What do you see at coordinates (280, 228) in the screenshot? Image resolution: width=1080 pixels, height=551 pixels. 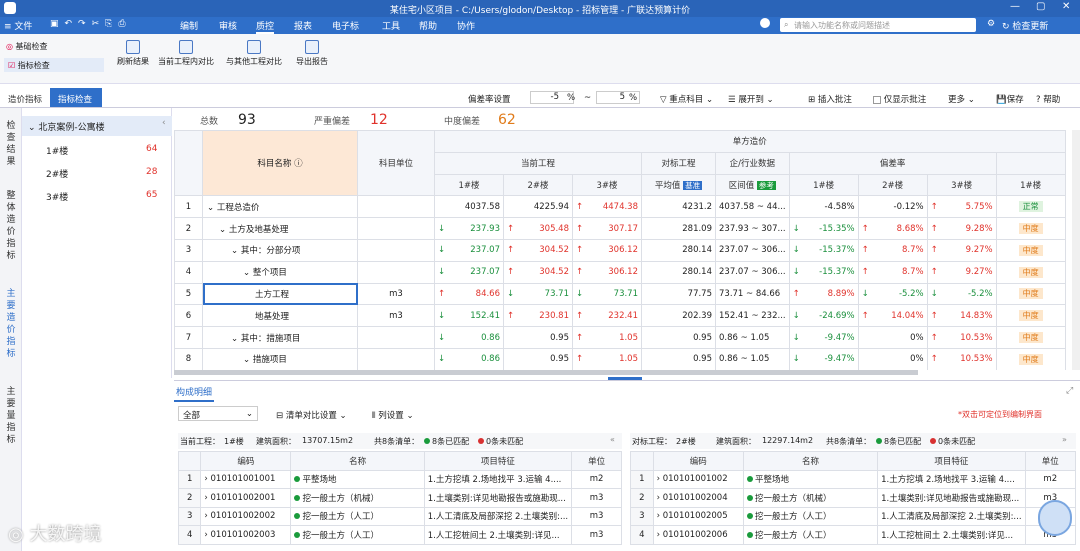 I see `row-name-cell: ⌄ 土方及地基处理` at bounding box center [280, 228].